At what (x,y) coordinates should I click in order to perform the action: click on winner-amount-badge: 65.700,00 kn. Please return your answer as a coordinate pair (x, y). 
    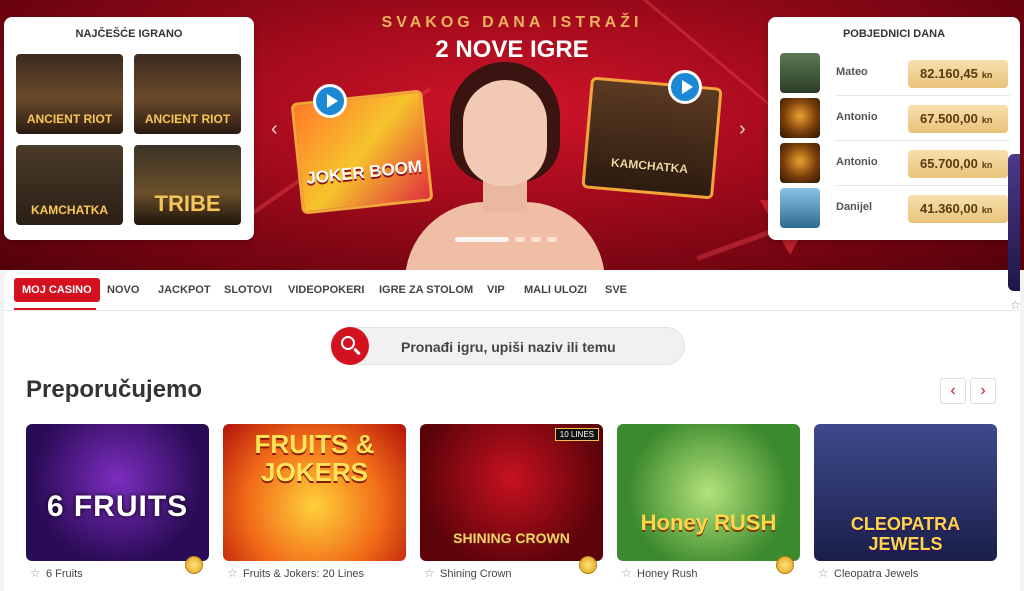
    Looking at the image, I should click on (958, 164).